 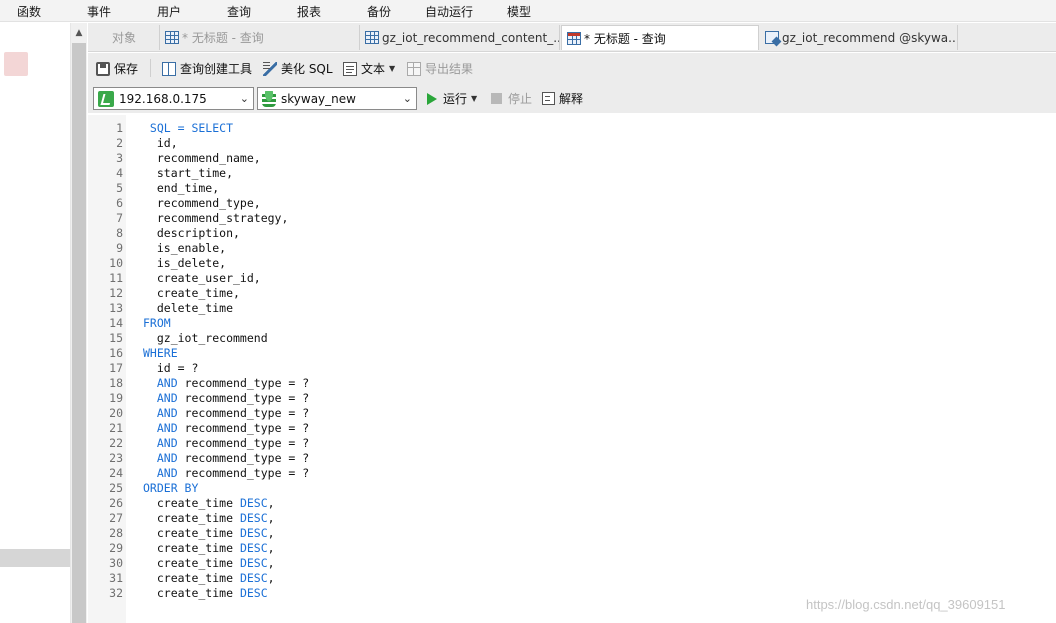 What do you see at coordinates (116, 308) in the screenshot?
I see `line-number: 13` at bounding box center [116, 308].